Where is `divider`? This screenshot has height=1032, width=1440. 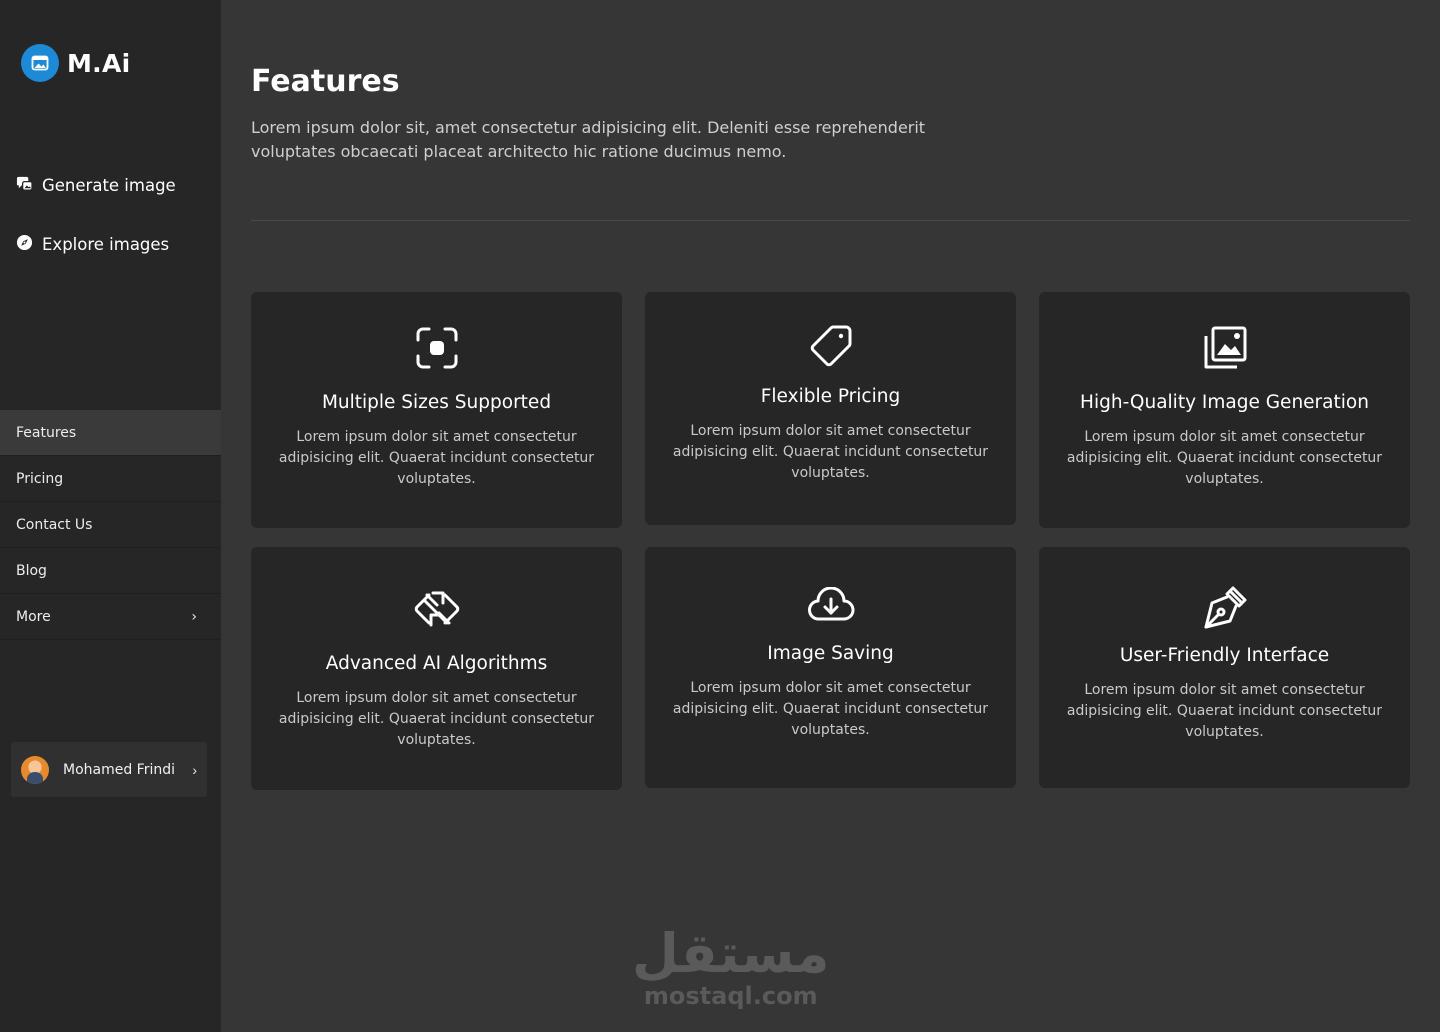 divider is located at coordinates (830, 220).